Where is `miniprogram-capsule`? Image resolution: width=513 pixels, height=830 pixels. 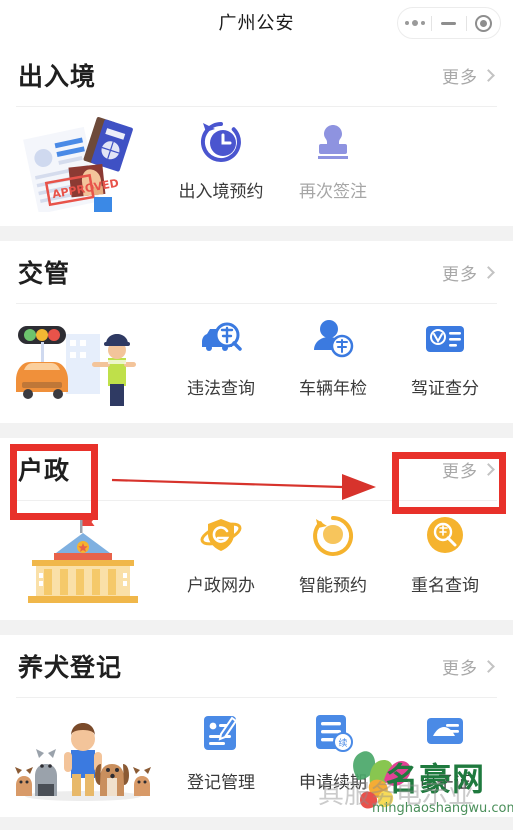 miniprogram-capsule is located at coordinates (449, 23).